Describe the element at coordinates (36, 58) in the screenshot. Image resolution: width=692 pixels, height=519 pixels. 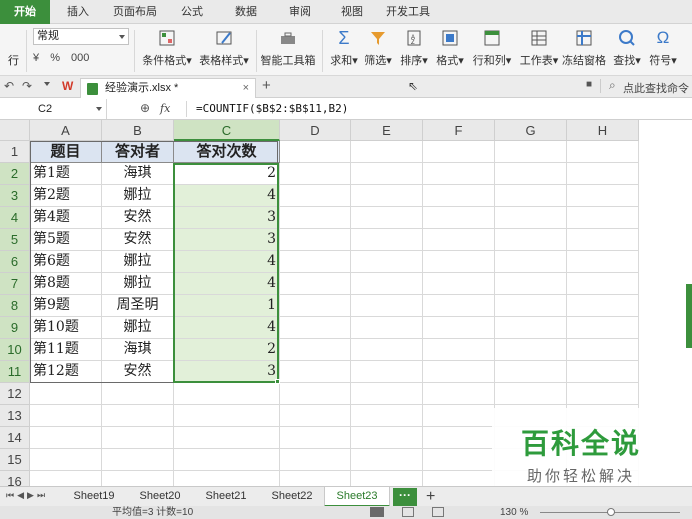
I see `currency-icon: ¥` at that location.